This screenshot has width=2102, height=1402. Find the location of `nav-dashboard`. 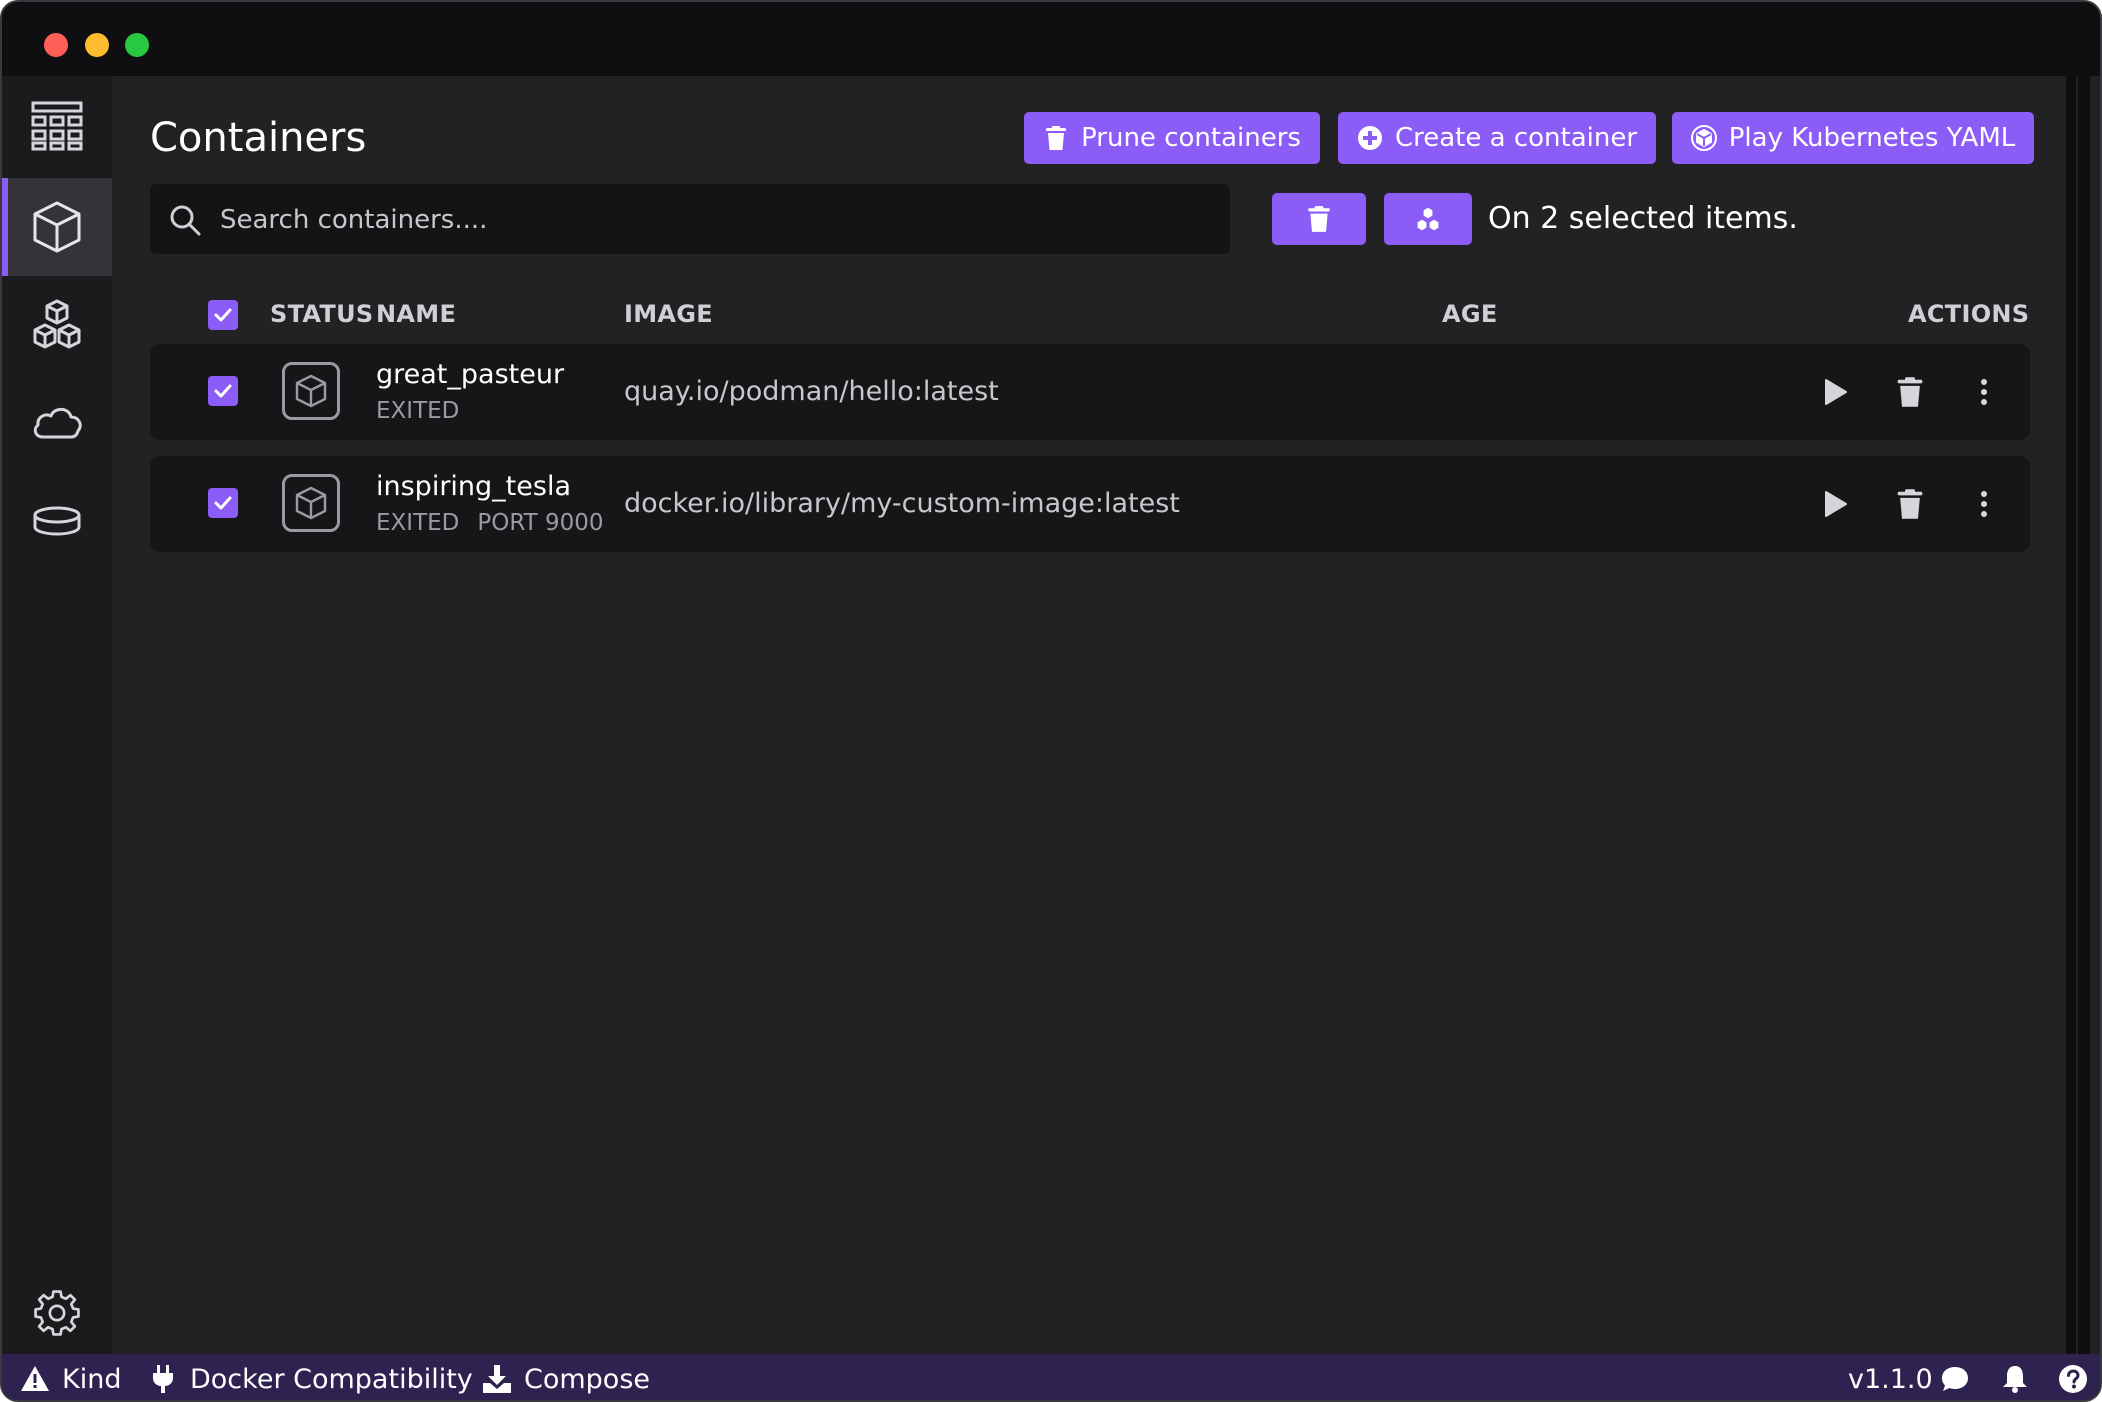

nav-dashboard is located at coordinates (57, 125).